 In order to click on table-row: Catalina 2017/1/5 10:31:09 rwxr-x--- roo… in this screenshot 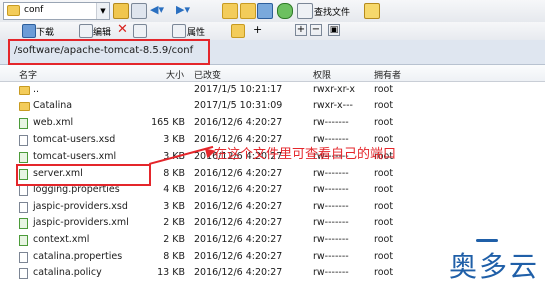, I will do `click(272, 106)`.